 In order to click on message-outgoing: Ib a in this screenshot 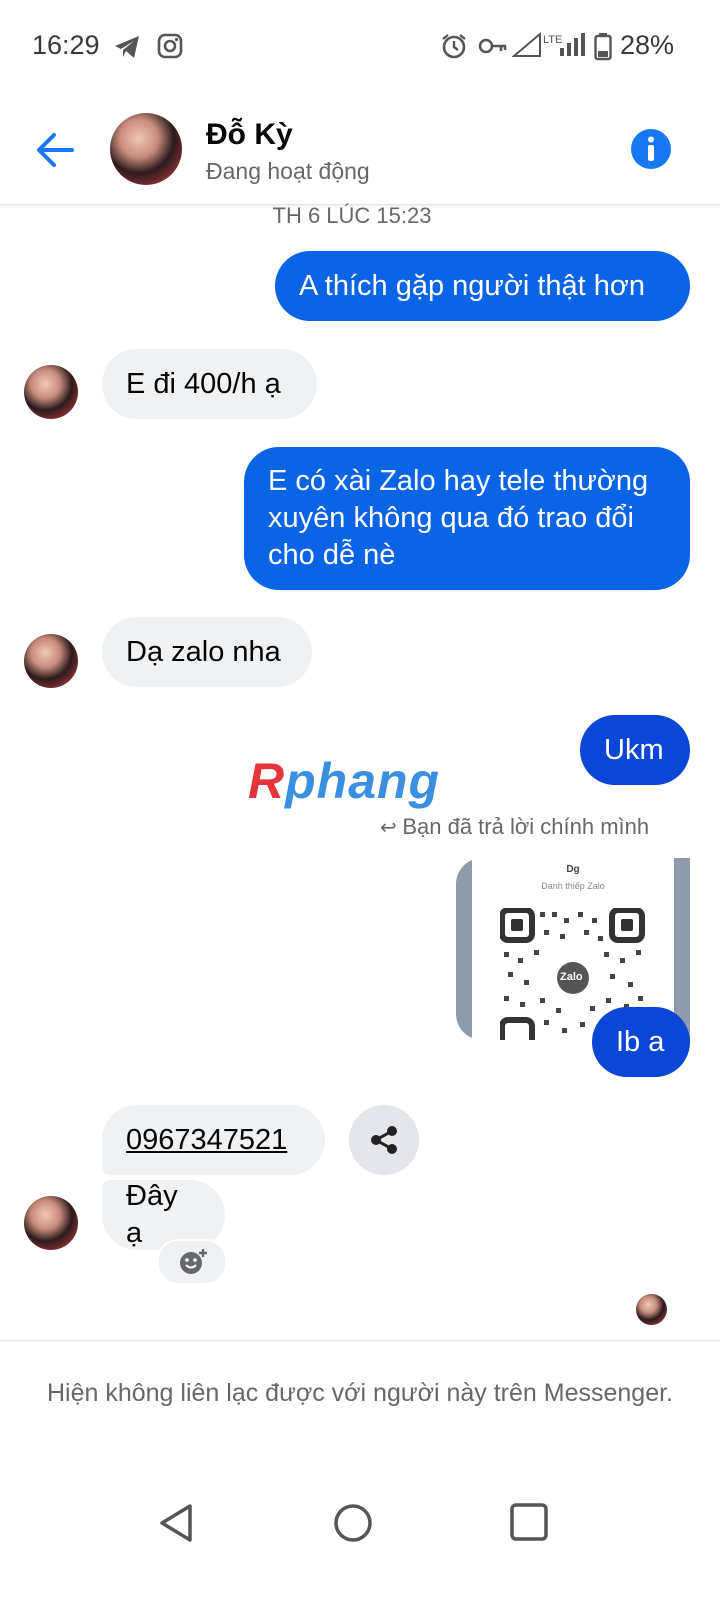, I will do `click(641, 1042)`.